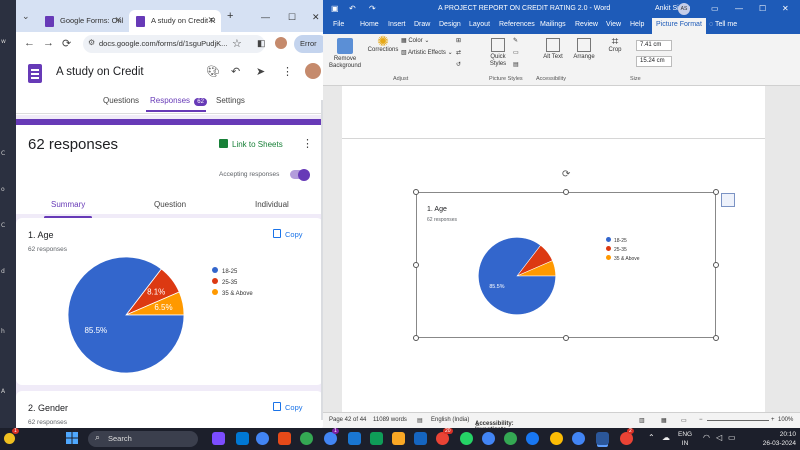  I want to click on language-indicator: ENG IN, so click(685, 439).